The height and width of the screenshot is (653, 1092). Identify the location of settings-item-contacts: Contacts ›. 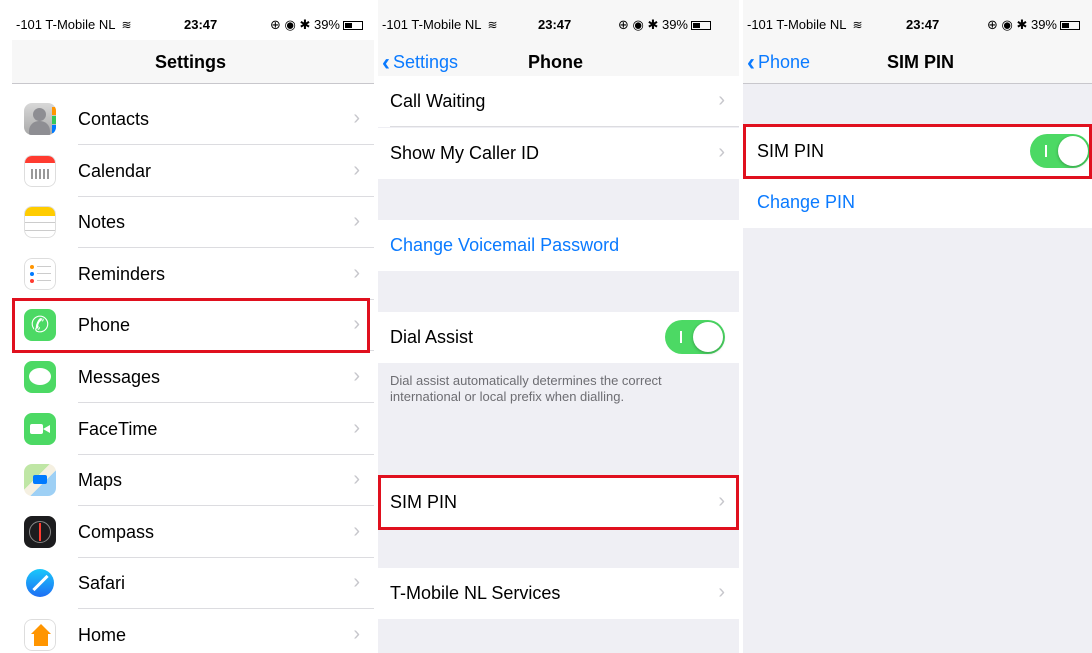
(193, 119).